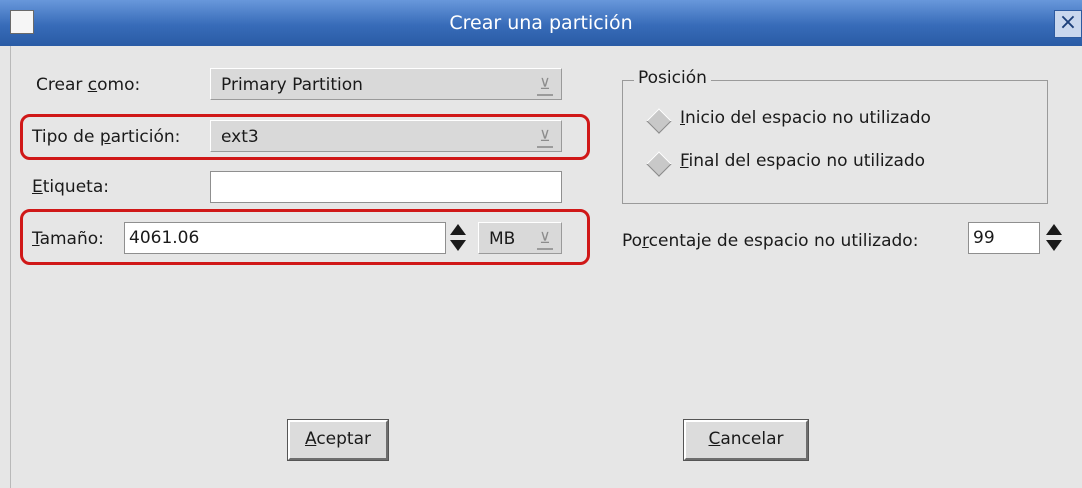 This screenshot has height=488, width=1082. Describe the element at coordinates (386, 84) in the screenshot. I see `crear-como-combo: Primary Partition ⊻` at that location.